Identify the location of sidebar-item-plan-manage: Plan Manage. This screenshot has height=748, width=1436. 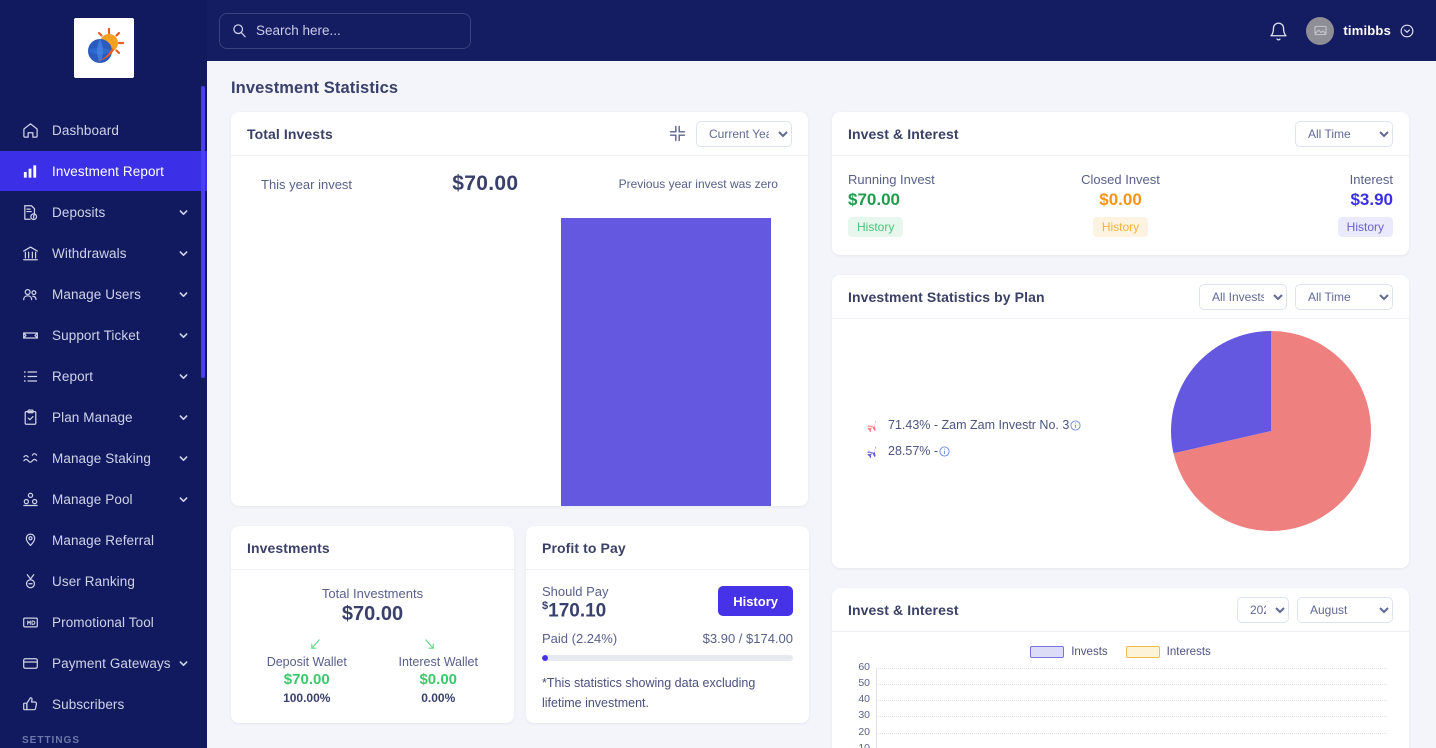
(103, 417).